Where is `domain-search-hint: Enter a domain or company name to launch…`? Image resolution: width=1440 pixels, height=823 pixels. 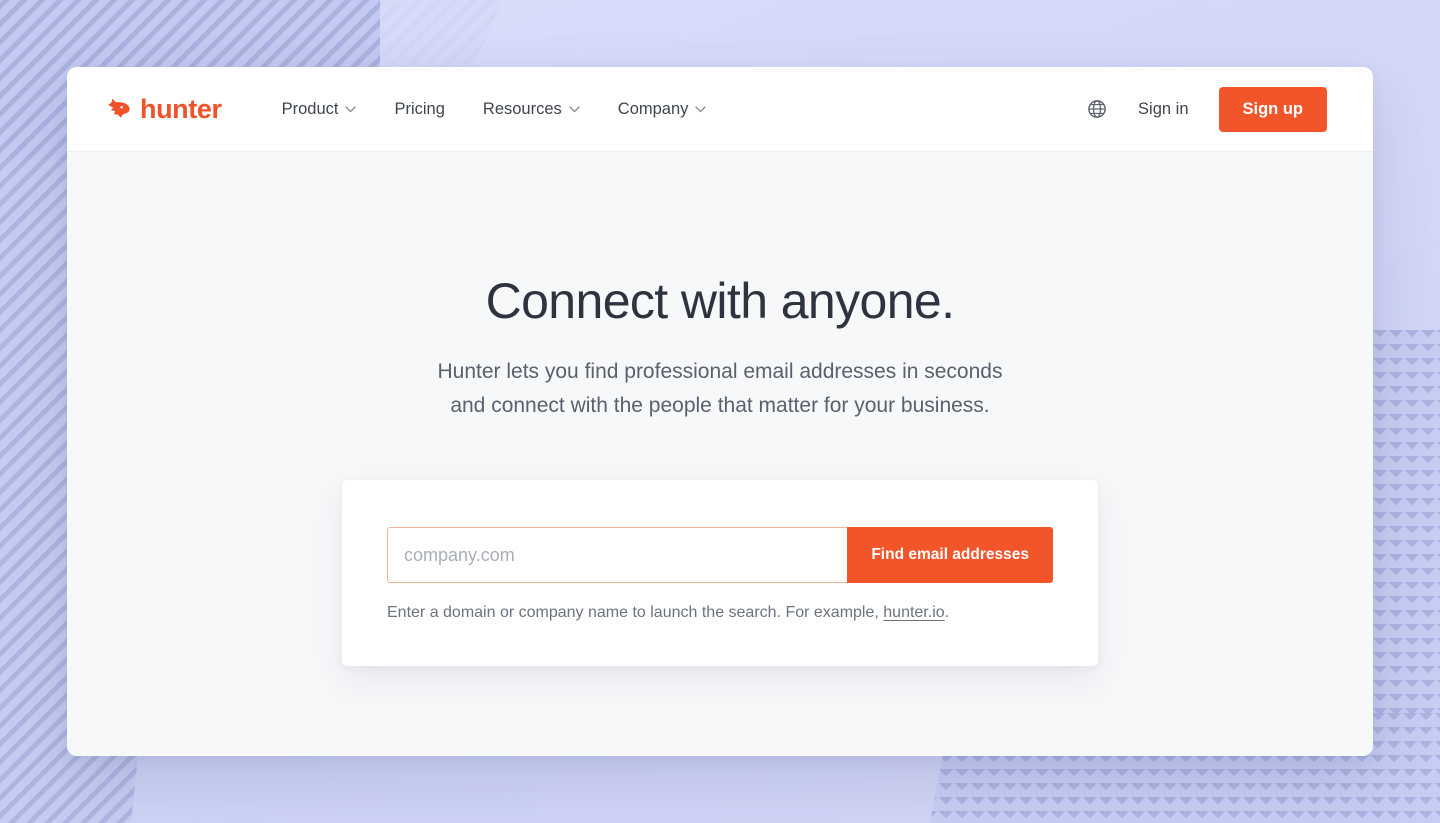 domain-search-hint: Enter a domain or company name to launch… is located at coordinates (720, 613).